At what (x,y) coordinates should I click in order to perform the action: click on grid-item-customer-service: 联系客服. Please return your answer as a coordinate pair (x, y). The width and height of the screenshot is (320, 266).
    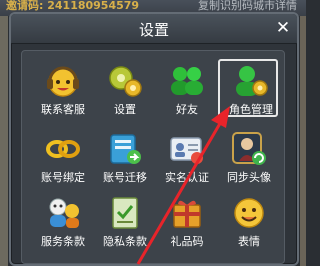
    Looking at the image, I should click on (62, 90).